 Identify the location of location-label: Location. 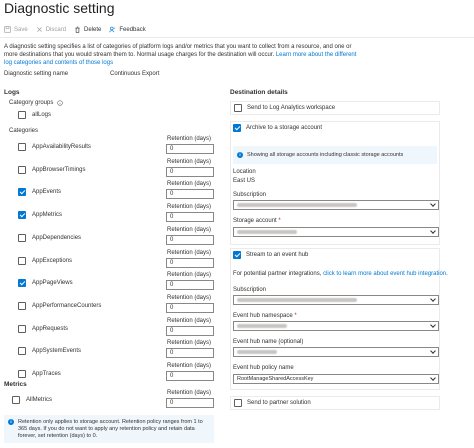
(244, 172).